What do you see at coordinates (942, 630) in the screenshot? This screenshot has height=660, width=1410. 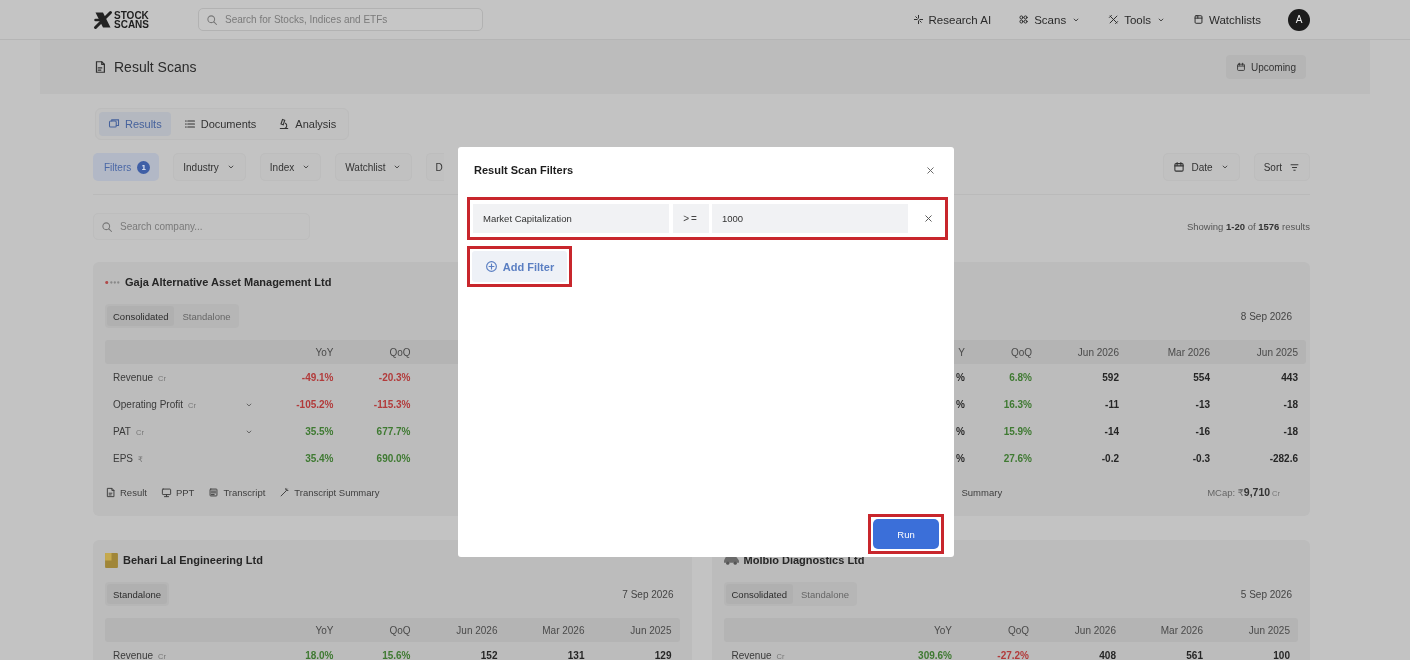 I see `column-header: YoY` at bounding box center [942, 630].